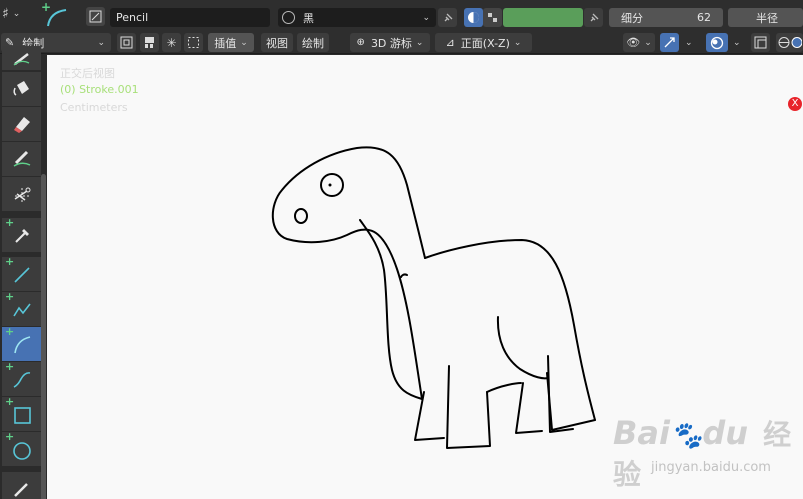  I want to click on cursor-placement-label: 3D 游标, so click(391, 43).